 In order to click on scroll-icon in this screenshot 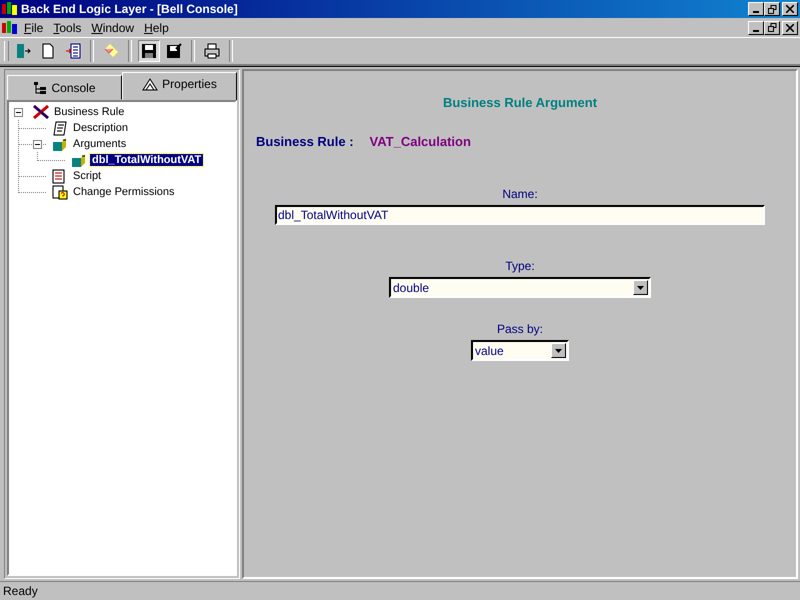, I will do `click(60, 128)`.